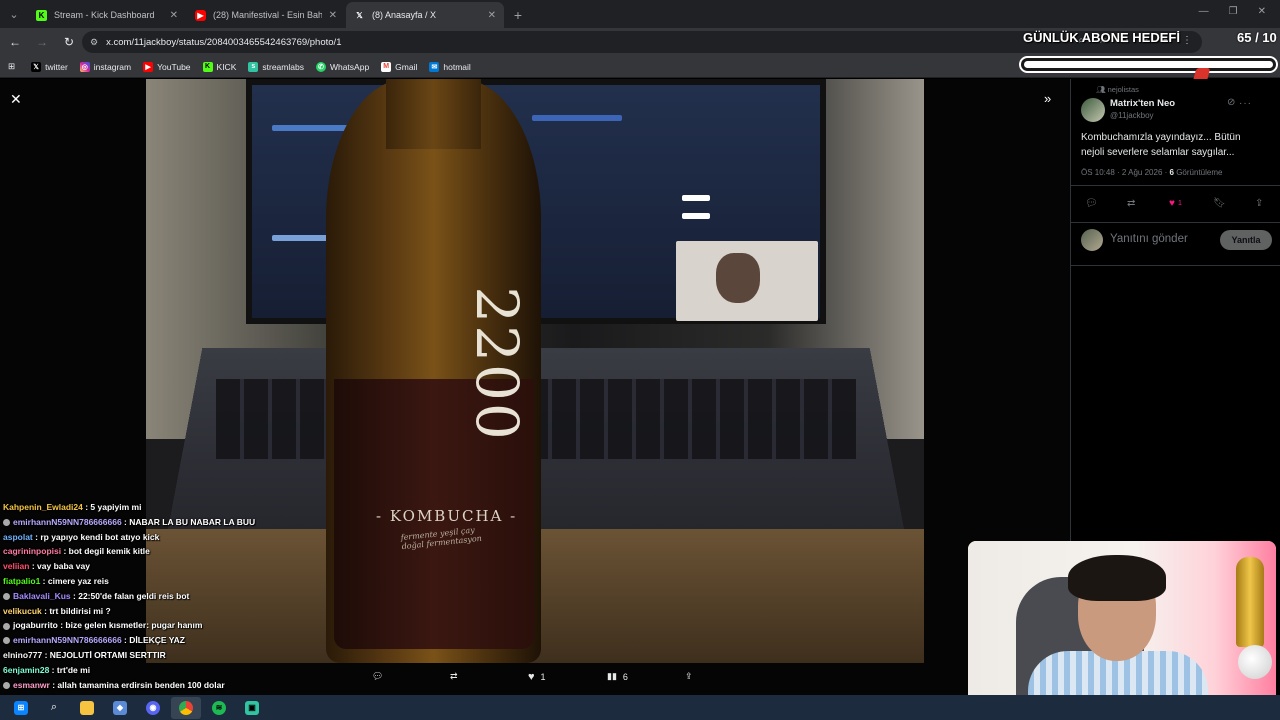 The image size is (1280, 720). What do you see at coordinates (112, 66) in the screenshot?
I see `bookmark-label: instagram` at bounding box center [112, 66].